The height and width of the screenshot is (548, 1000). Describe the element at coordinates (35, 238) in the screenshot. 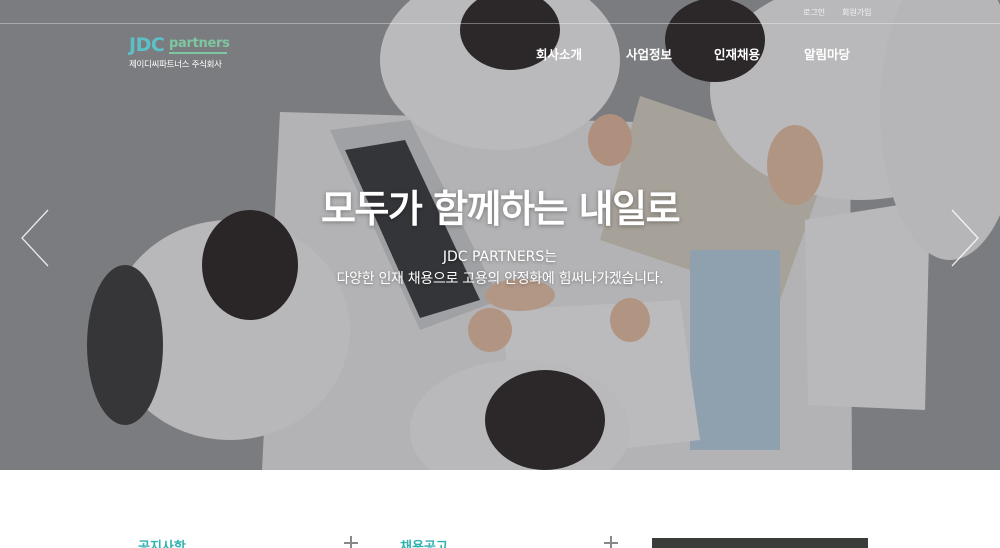

I see `chevron-left-icon` at that location.